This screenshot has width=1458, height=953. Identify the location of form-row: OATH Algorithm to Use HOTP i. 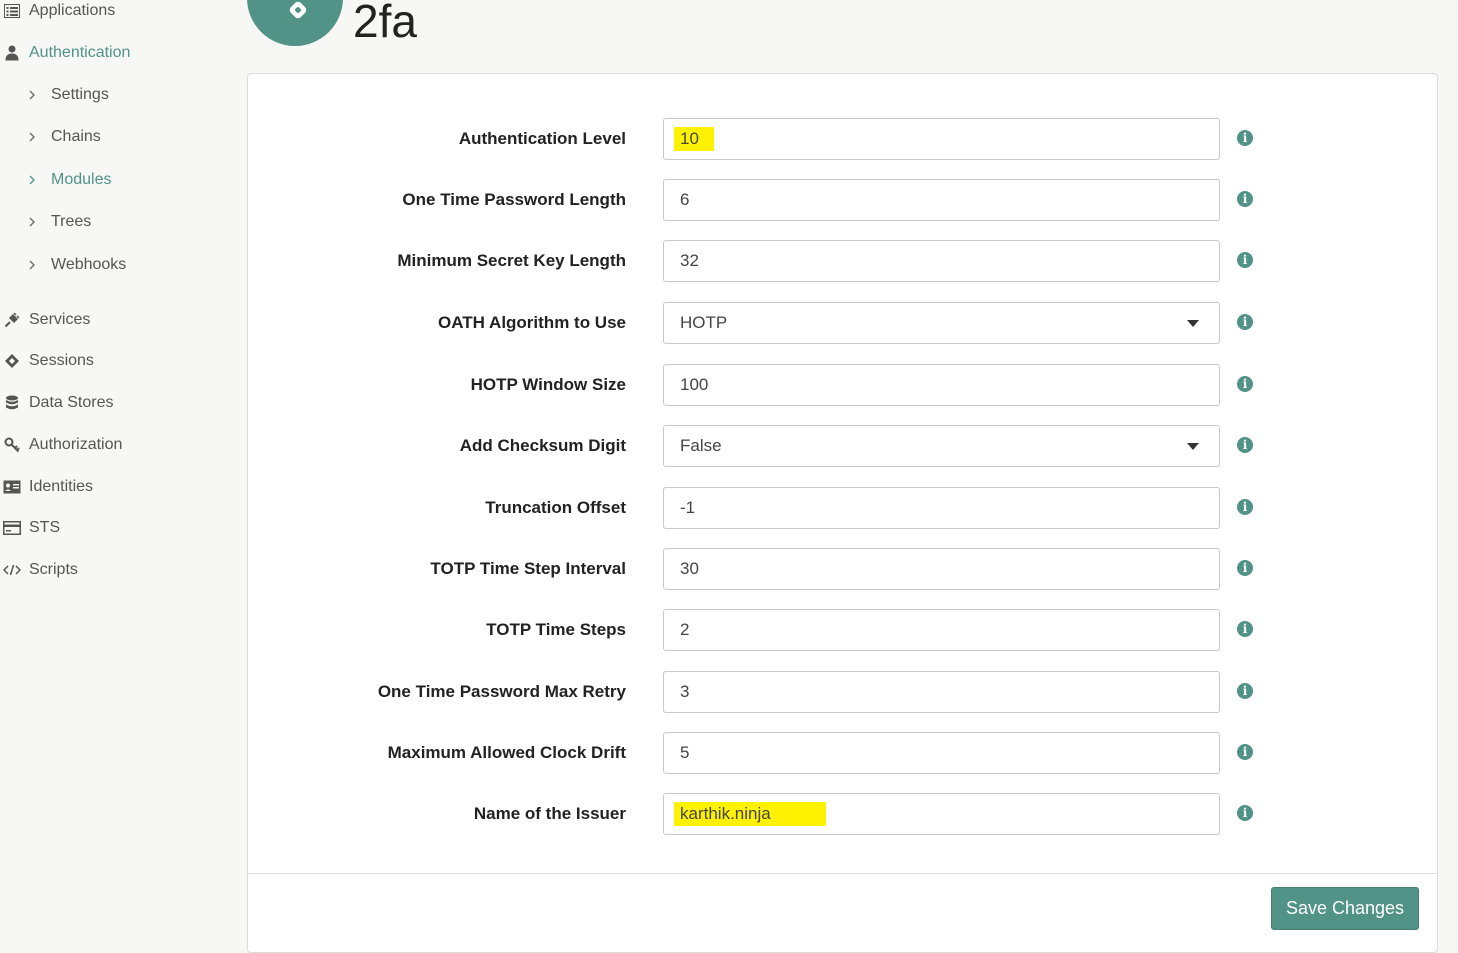
(843, 323).